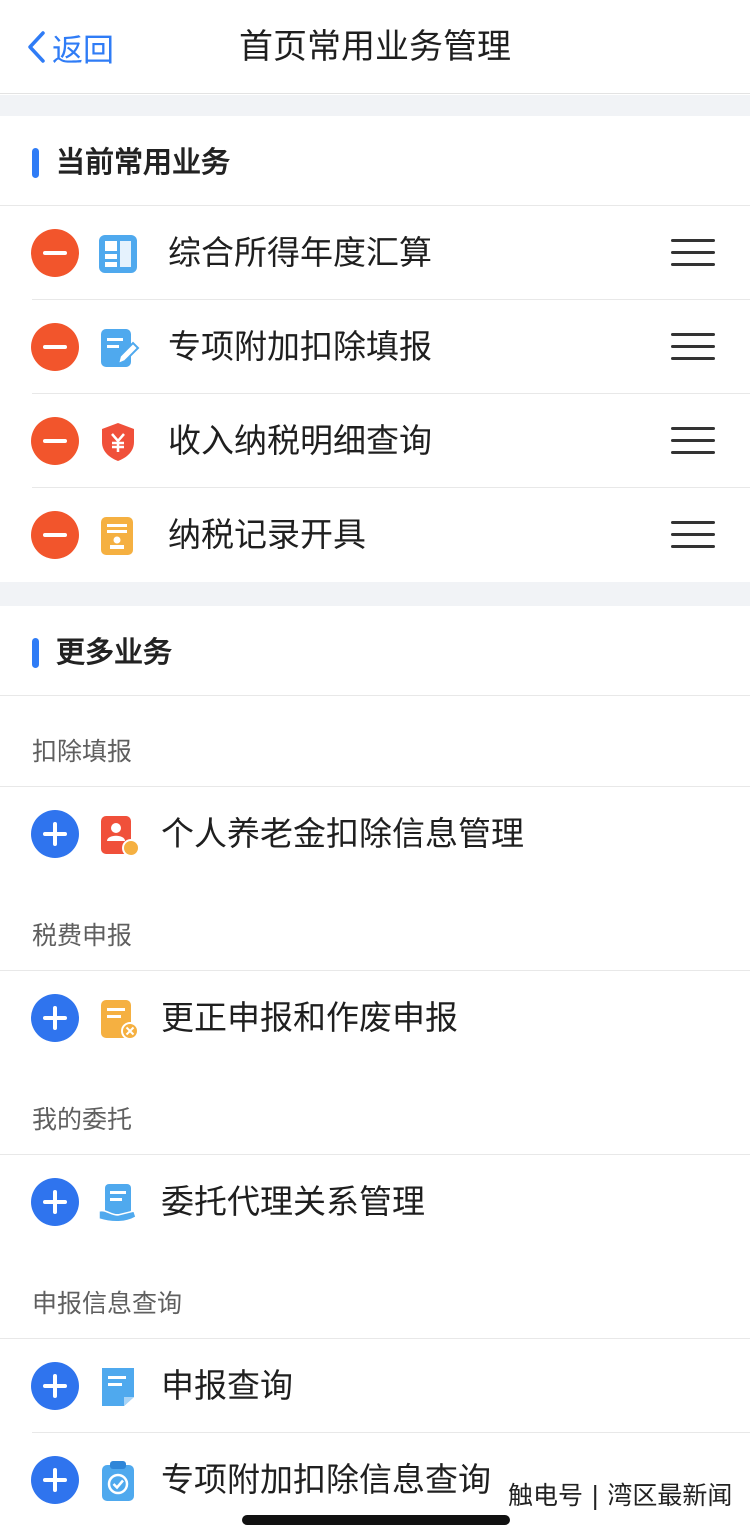 This screenshot has width=750, height=1539. Describe the element at coordinates (375, 1386) in the screenshot. I see `more-item: 申报查询` at that location.